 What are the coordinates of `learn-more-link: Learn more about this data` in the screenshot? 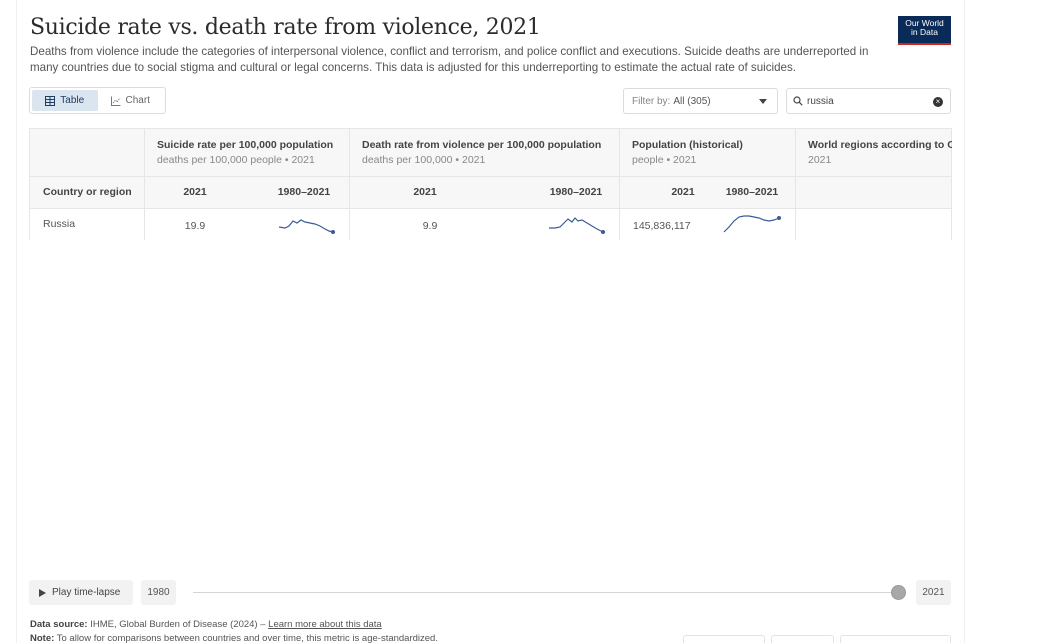 It's located at (325, 624).